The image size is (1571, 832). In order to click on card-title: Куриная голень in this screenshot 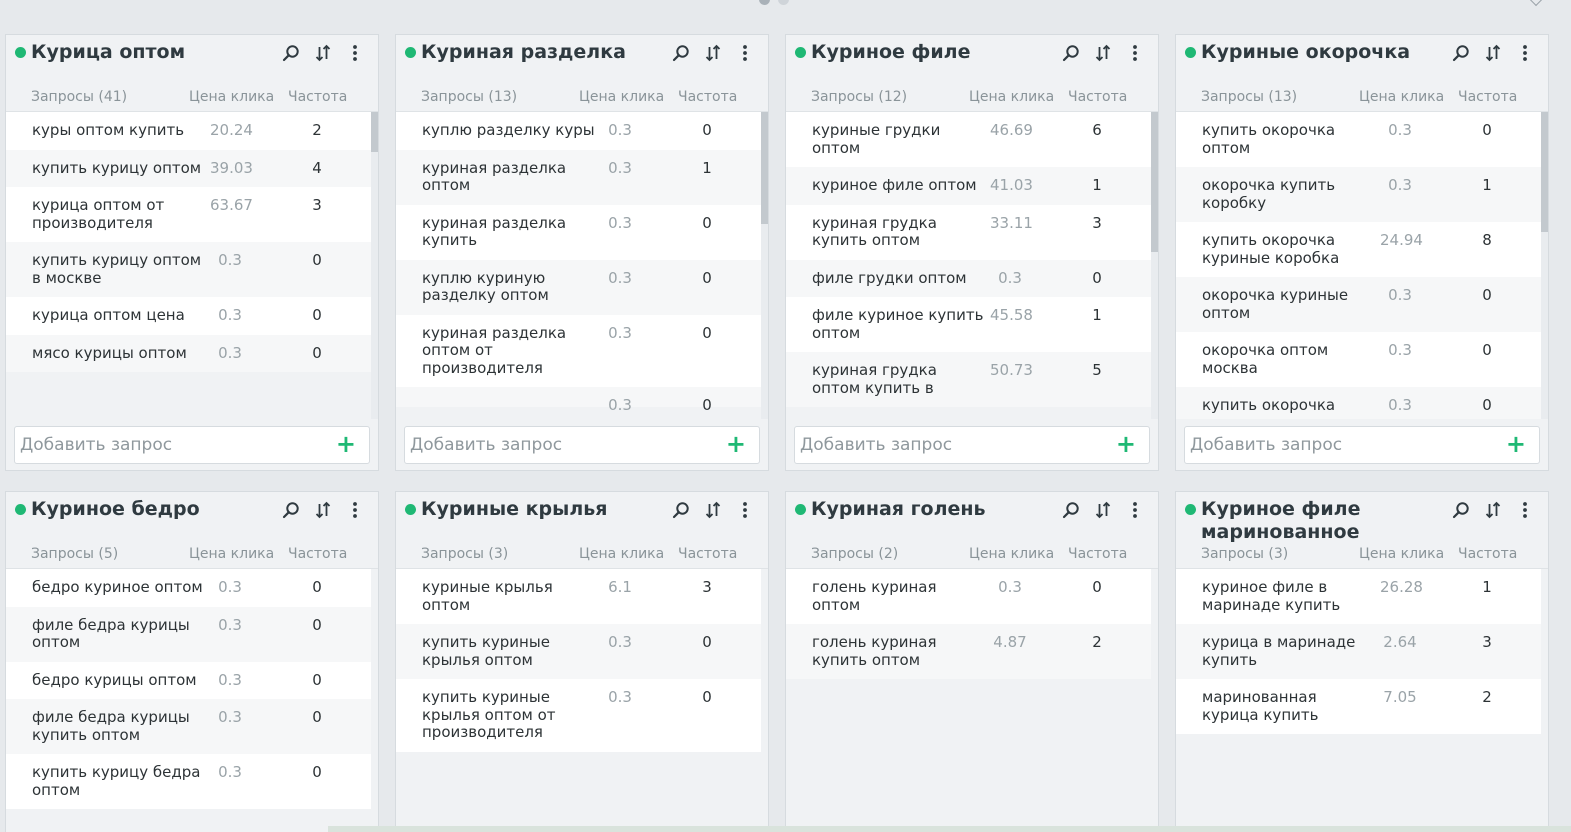, I will do `click(931, 509)`.